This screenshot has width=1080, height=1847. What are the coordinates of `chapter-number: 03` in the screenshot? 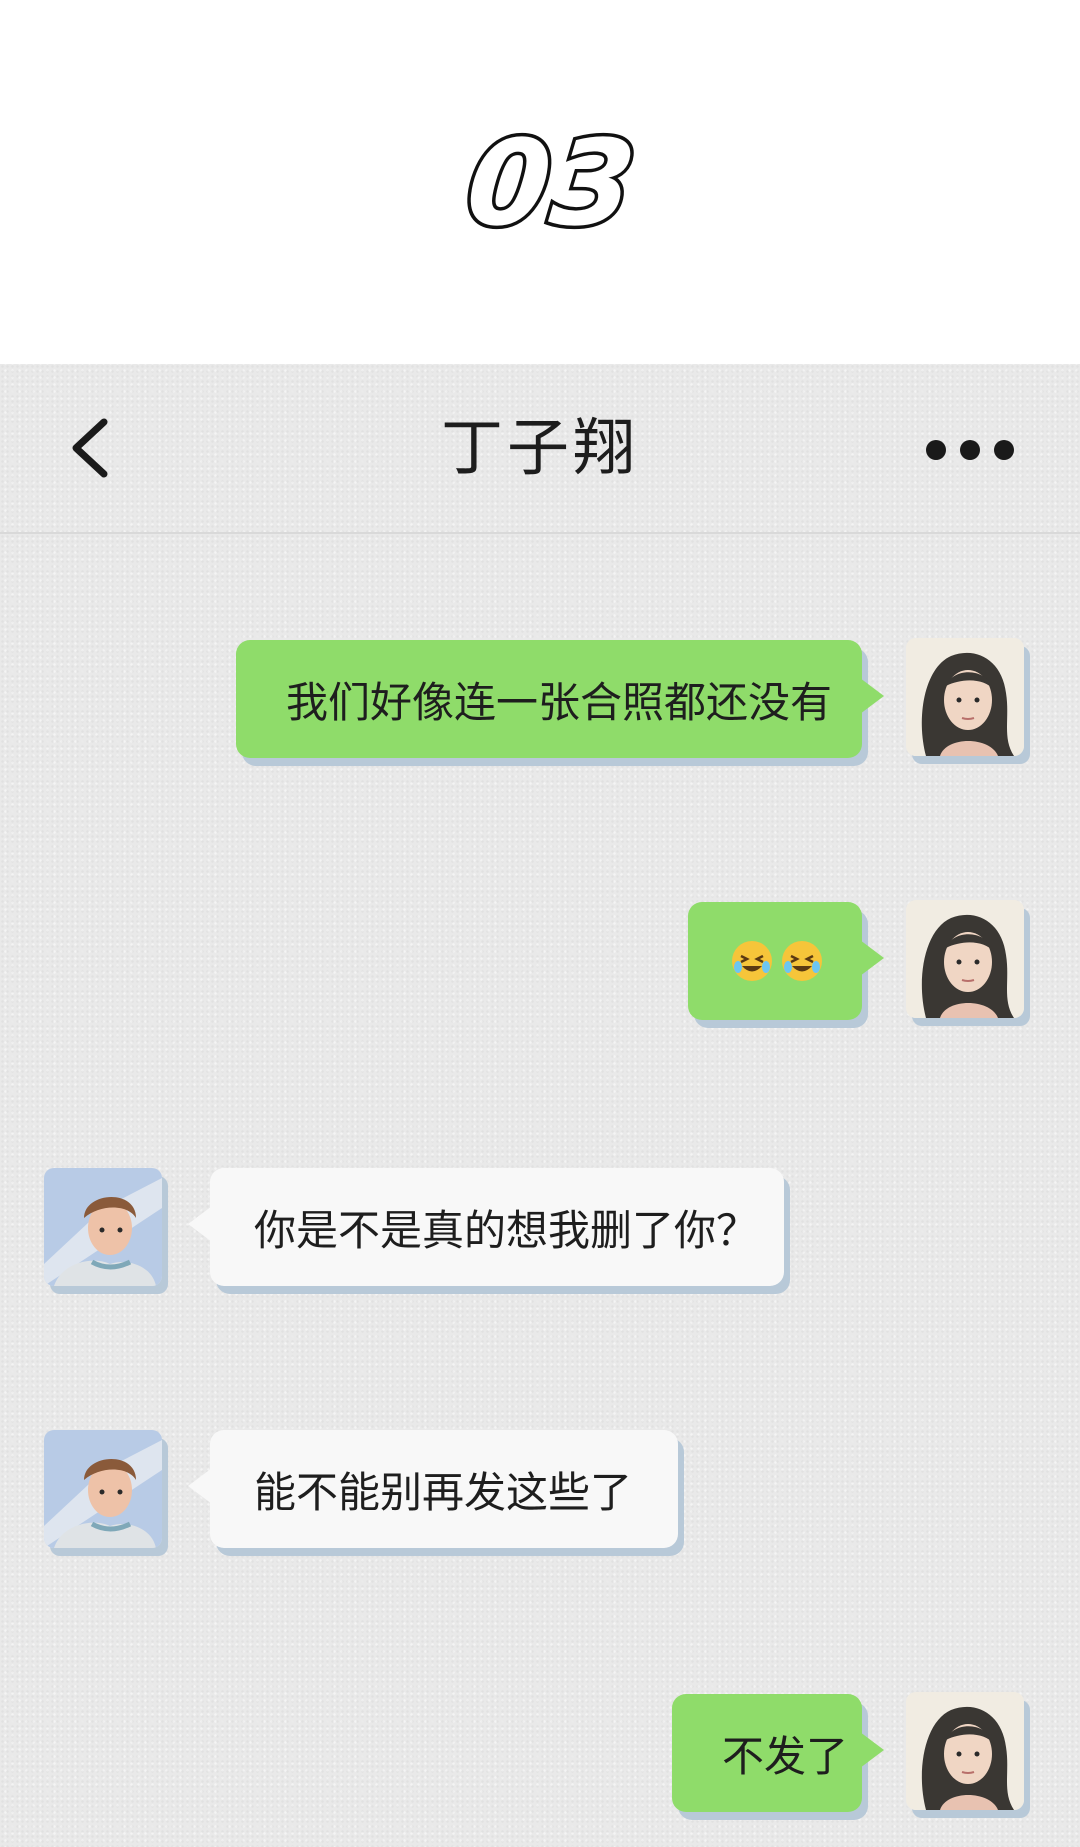 It's located at (552, 183).